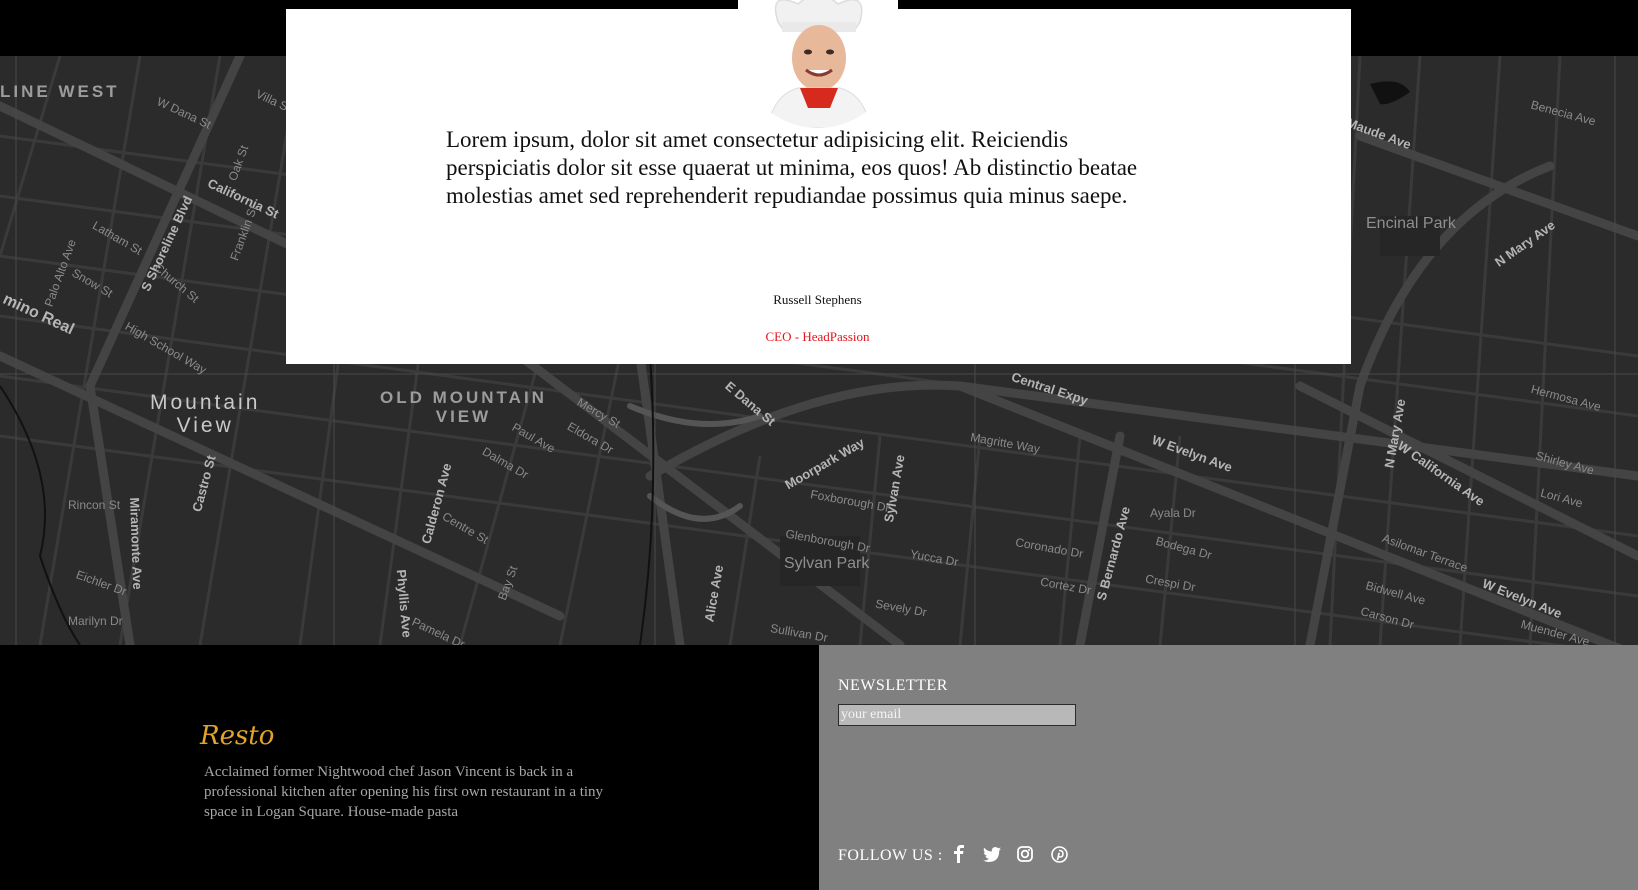 The width and height of the screenshot is (1638, 890). Describe the element at coordinates (890, 855) in the screenshot. I see `follow-us-label: FOLLOW US :` at that location.